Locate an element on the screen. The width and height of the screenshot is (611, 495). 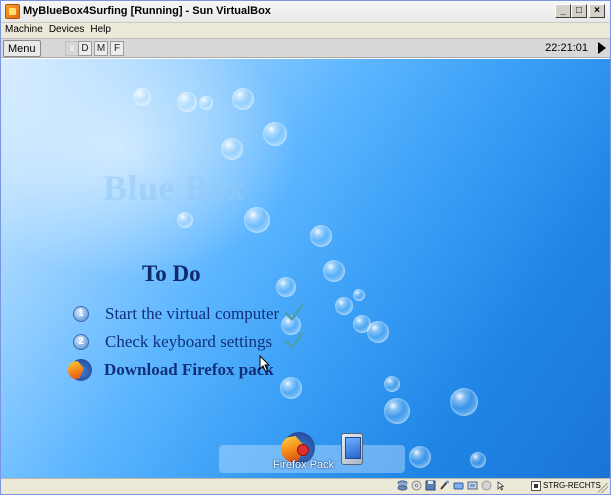
toolbar-button-d: D is located at coordinates (85, 48).